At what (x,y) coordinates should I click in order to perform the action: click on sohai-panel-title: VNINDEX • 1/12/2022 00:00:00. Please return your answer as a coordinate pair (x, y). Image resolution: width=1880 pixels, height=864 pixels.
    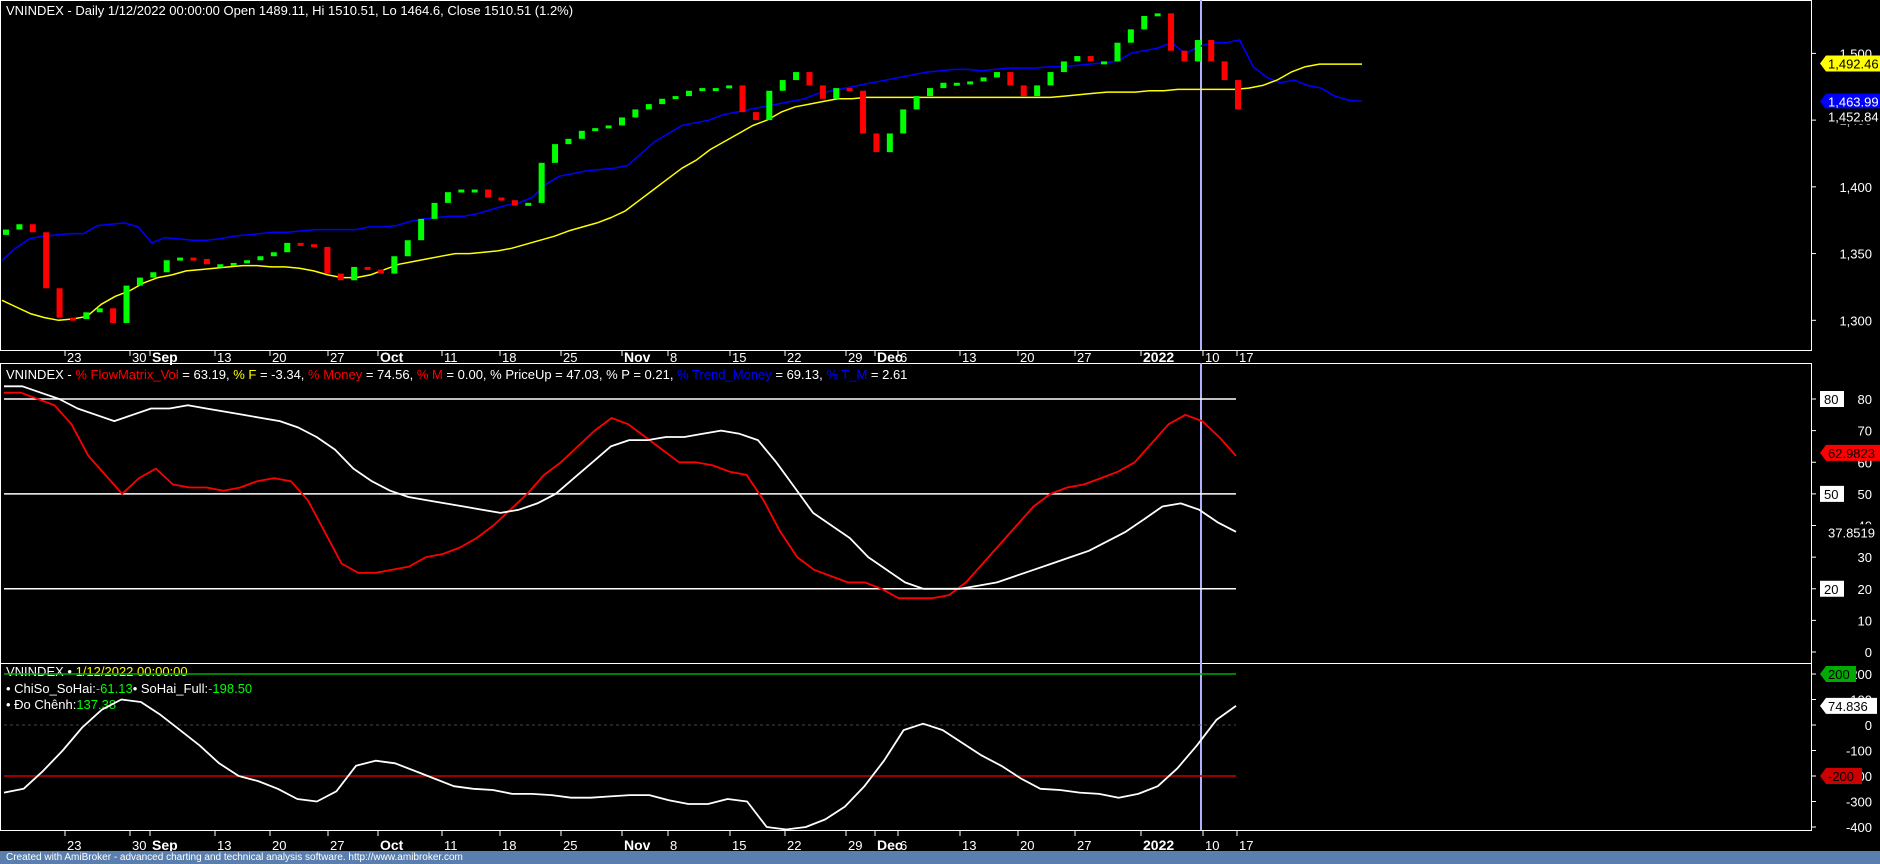
    Looking at the image, I should click on (97, 671).